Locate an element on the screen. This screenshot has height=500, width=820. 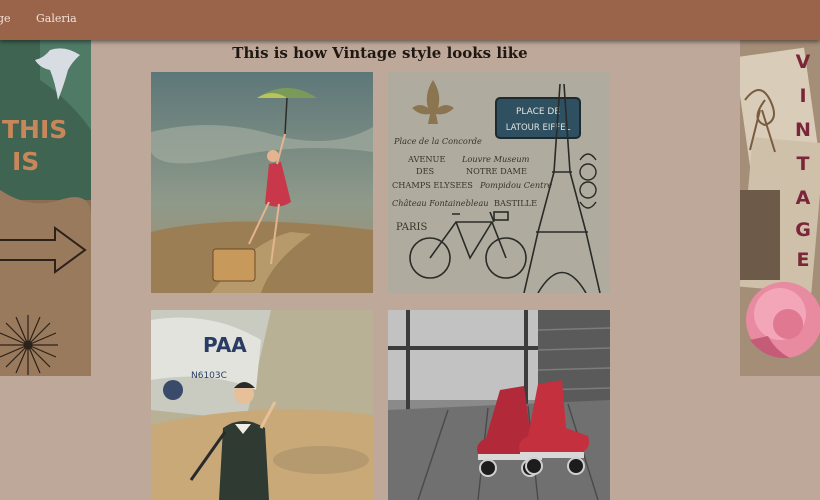
suitcase-icon is located at coordinates (234, 265).